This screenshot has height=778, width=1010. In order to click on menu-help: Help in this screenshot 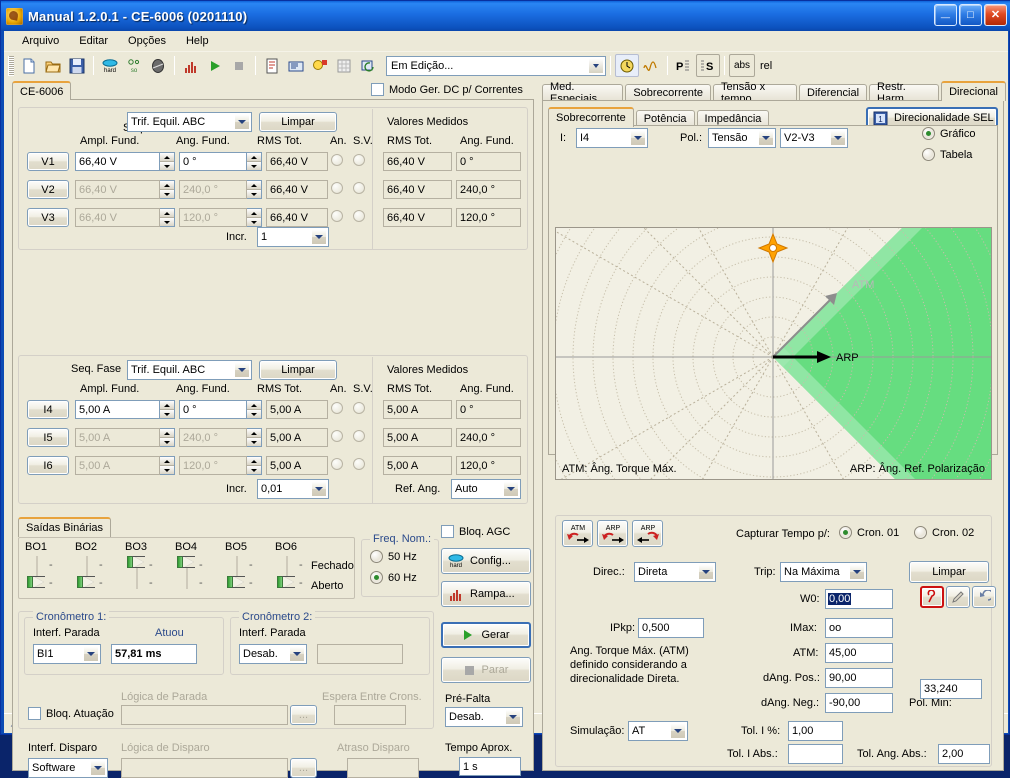, I will do `click(197, 41)`.